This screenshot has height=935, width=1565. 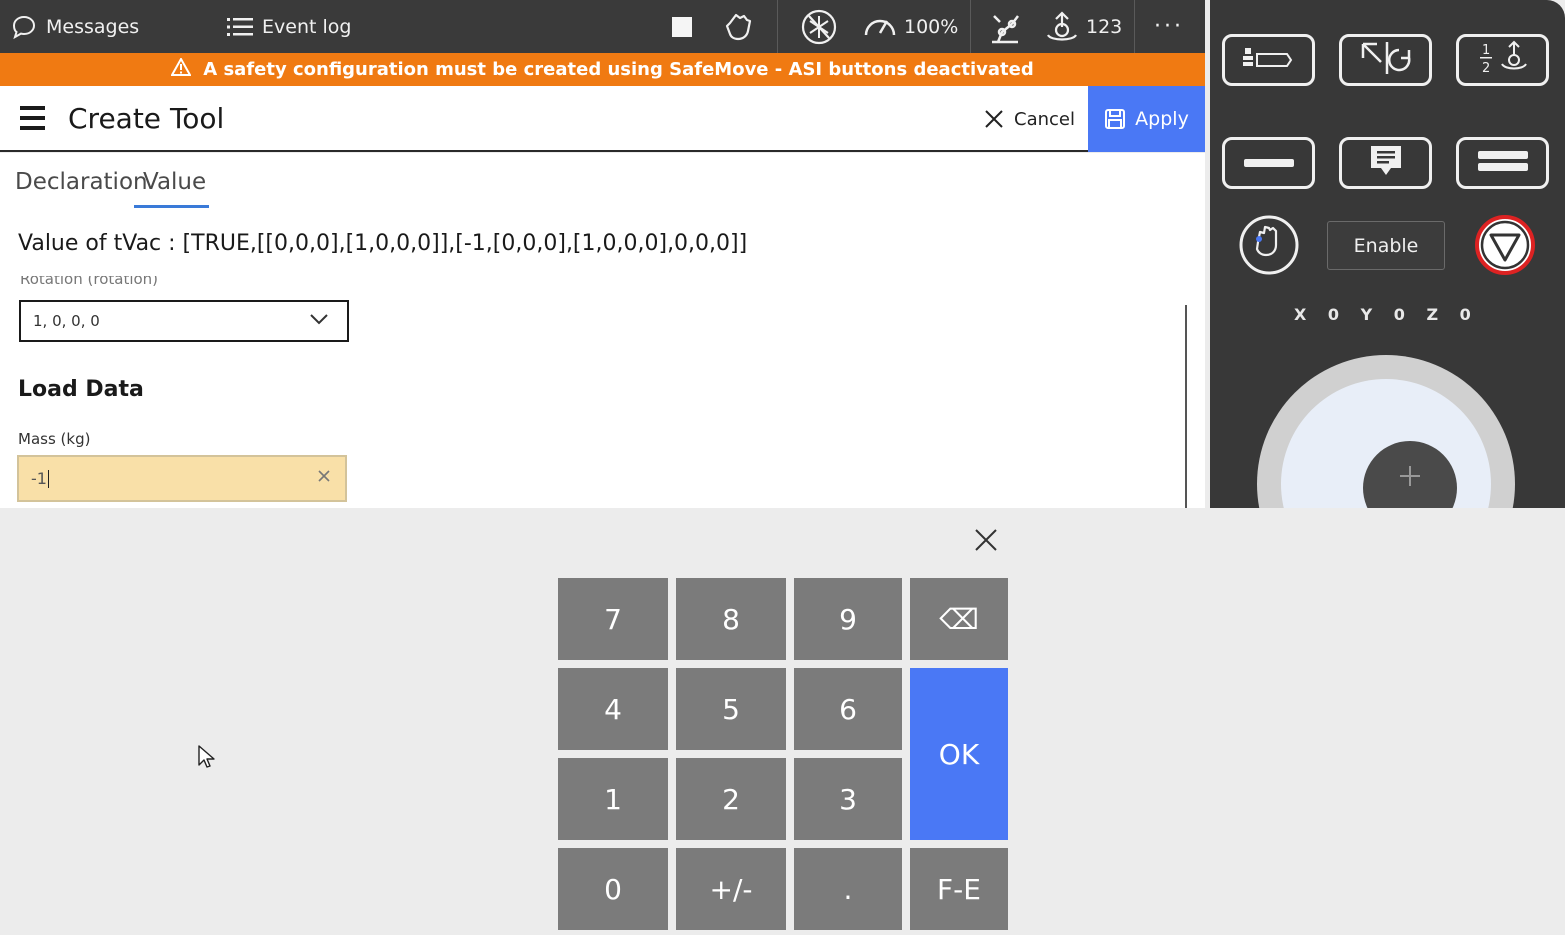 I want to click on close-icon, so click(x=994, y=119).